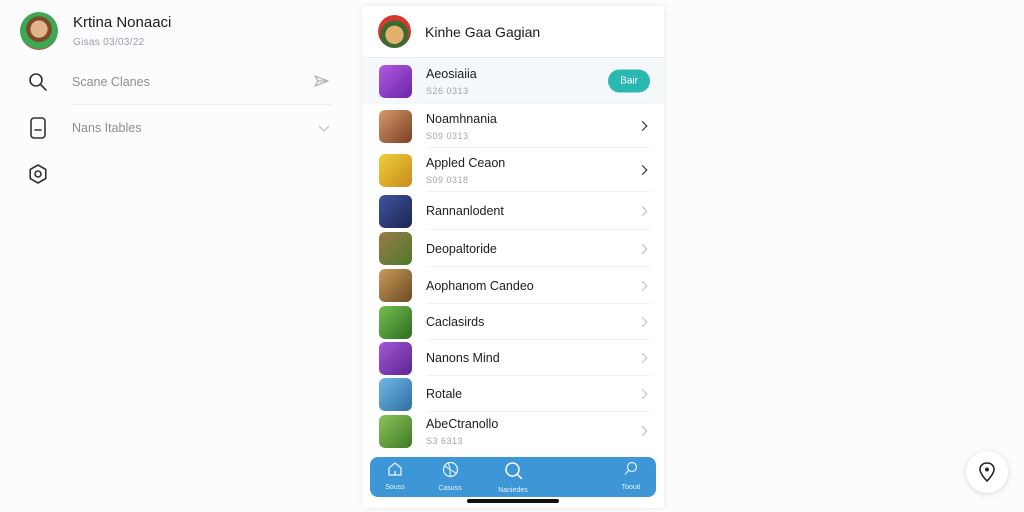 This screenshot has height=512, width=1024. Describe the element at coordinates (322, 82) in the screenshot. I see `share-icon` at that location.